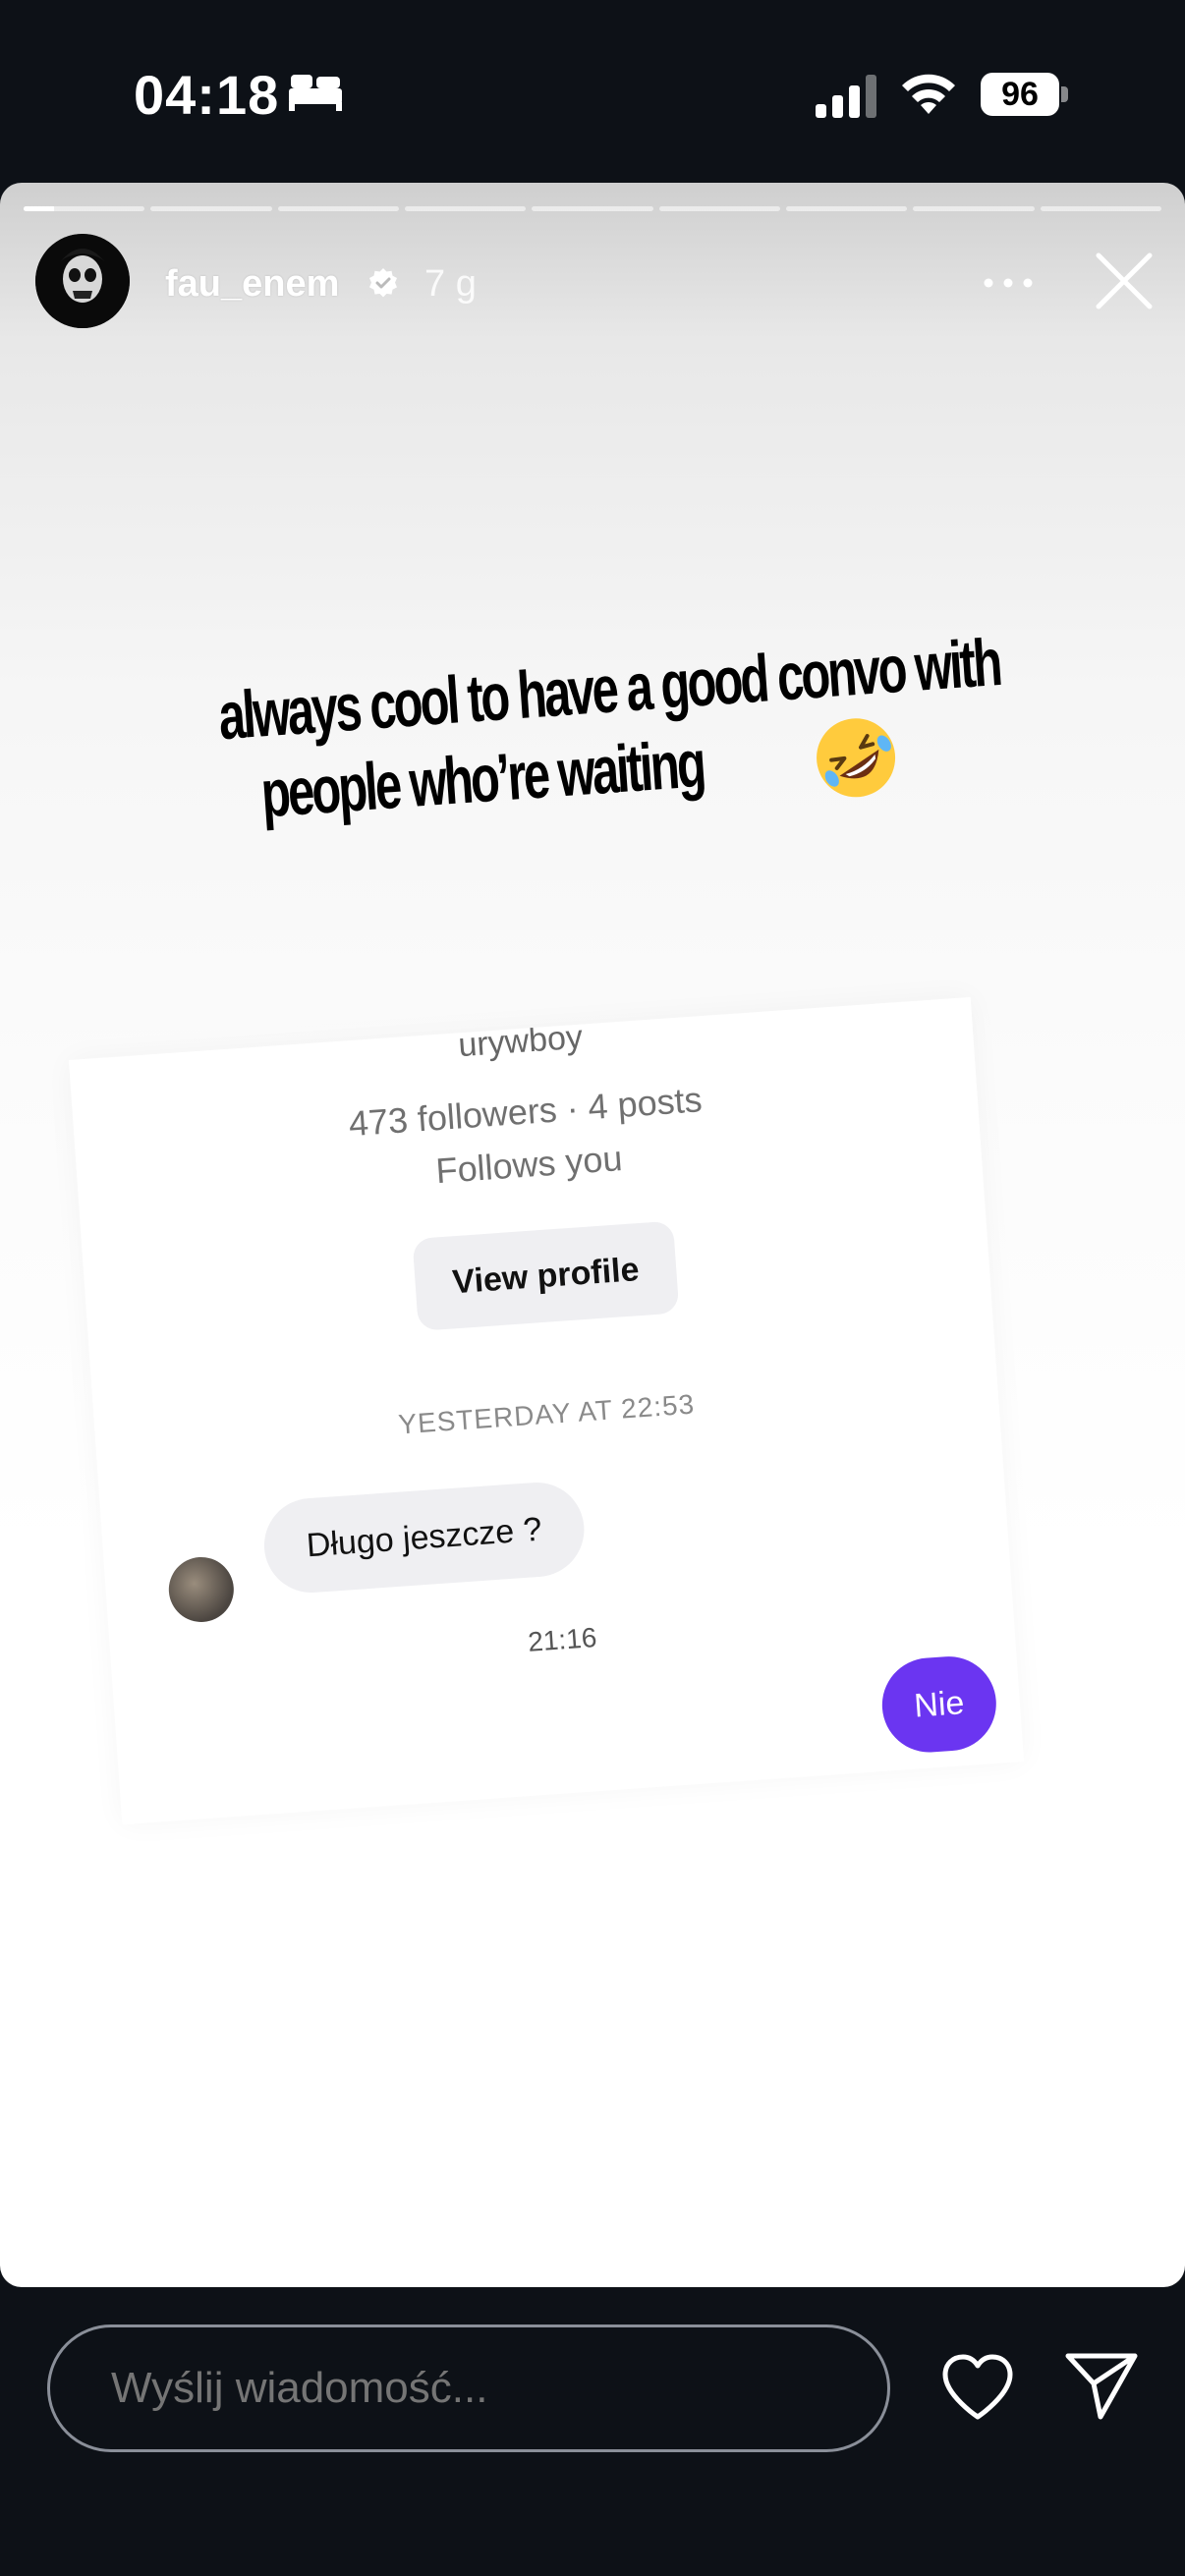  I want to click on message-timestamp: 21:16, so click(563, 1639).